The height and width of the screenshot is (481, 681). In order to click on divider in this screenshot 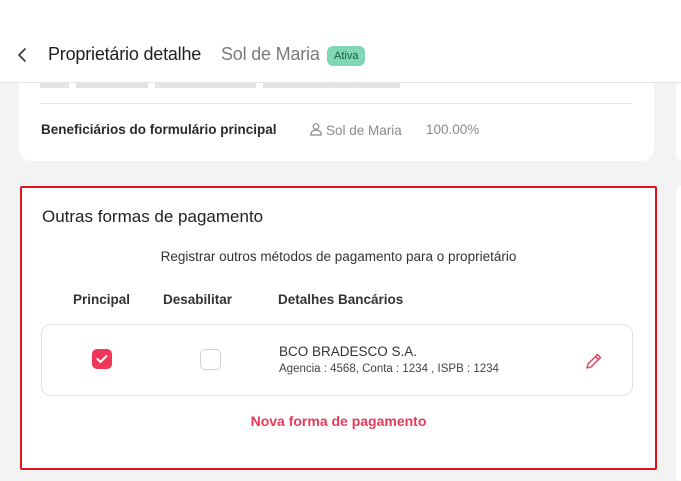, I will do `click(336, 103)`.